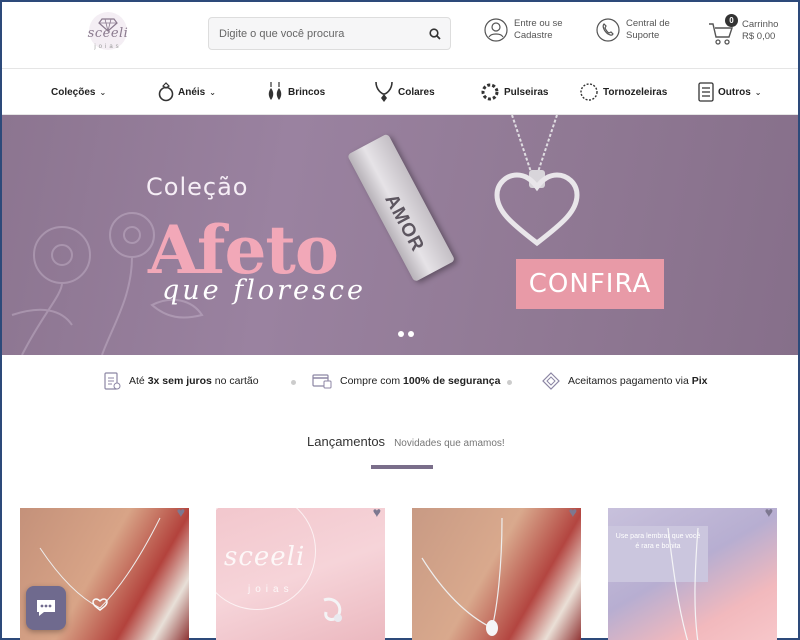  I want to click on product-card: ♥, so click(496, 574).